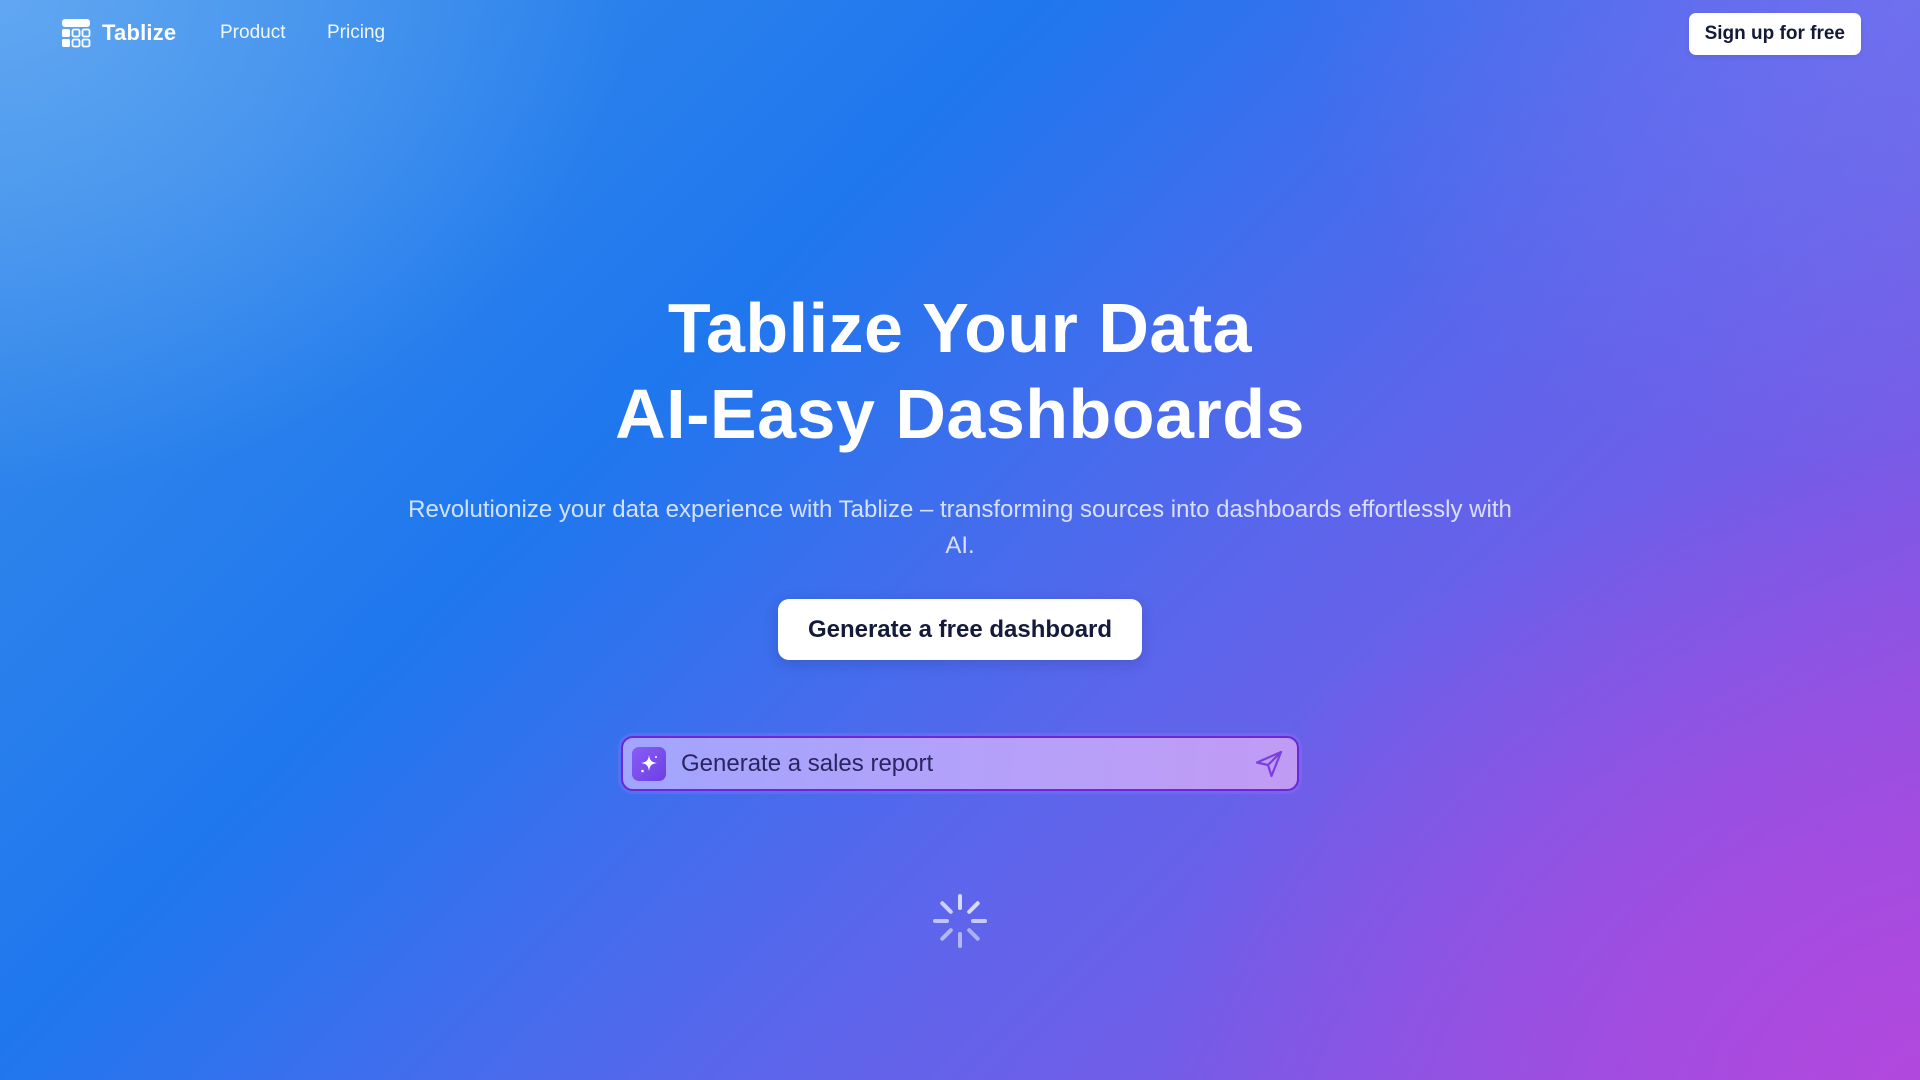  Describe the element at coordinates (960, 629) in the screenshot. I see `generate-dashboard-button: Generate a free dashboard` at that location.